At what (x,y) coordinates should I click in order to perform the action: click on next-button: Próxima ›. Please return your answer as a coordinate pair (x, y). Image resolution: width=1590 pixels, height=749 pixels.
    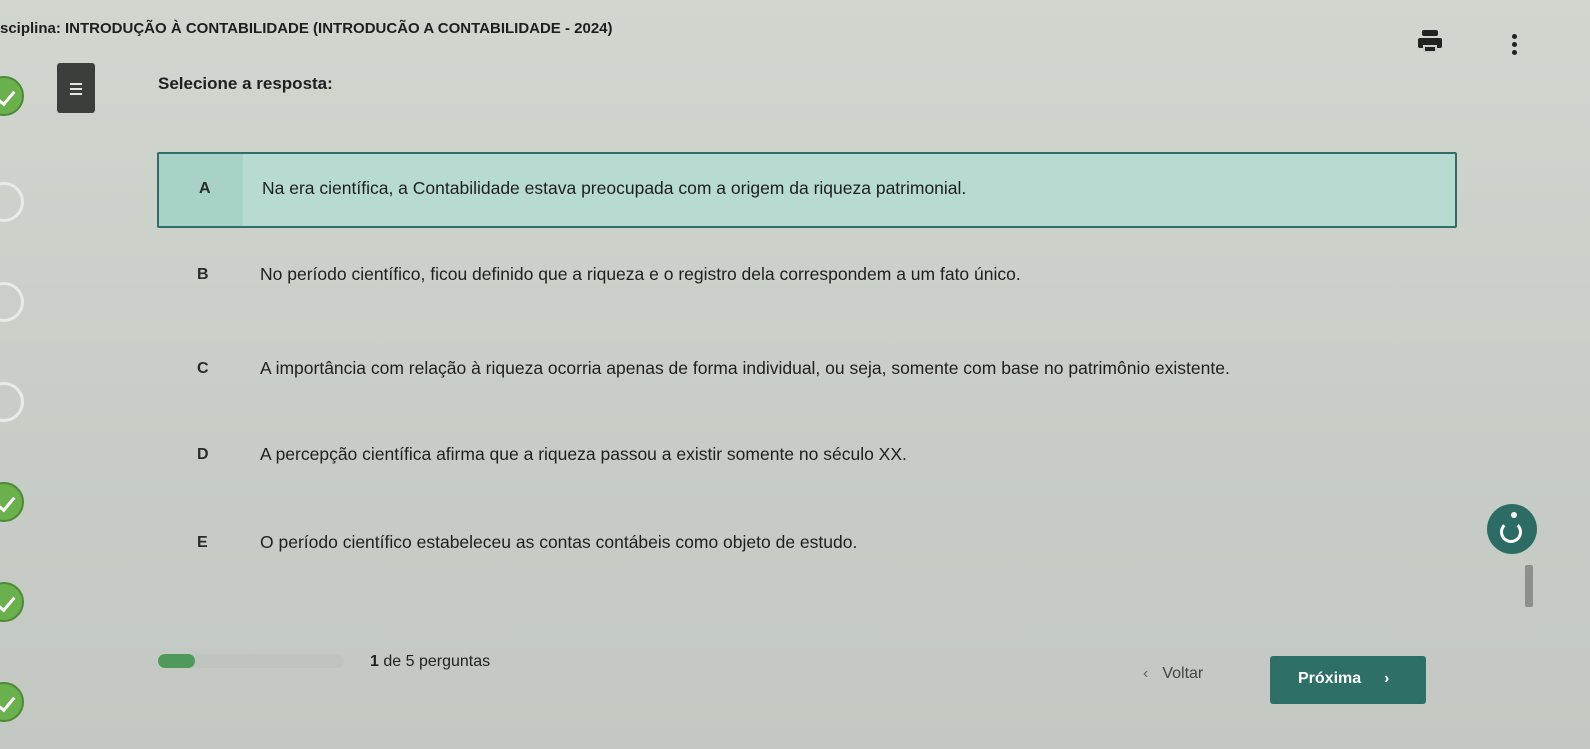
    Looking at the image, I should click on (1348, 680).